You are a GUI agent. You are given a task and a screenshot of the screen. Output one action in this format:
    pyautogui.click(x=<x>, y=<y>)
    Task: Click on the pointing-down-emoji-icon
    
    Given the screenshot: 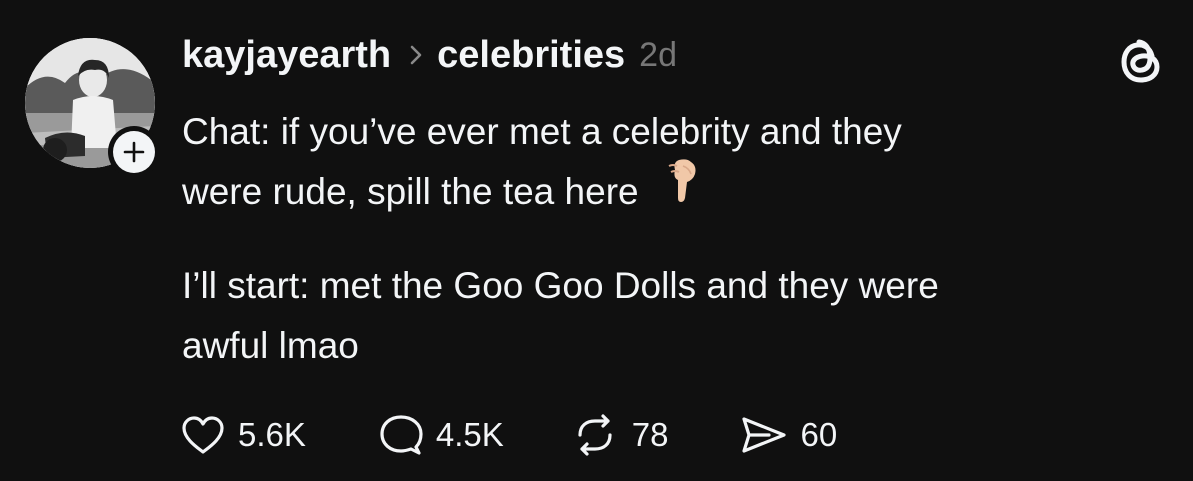 What is the action you would take?
    pyautogui.click(x=681, y=189)
    